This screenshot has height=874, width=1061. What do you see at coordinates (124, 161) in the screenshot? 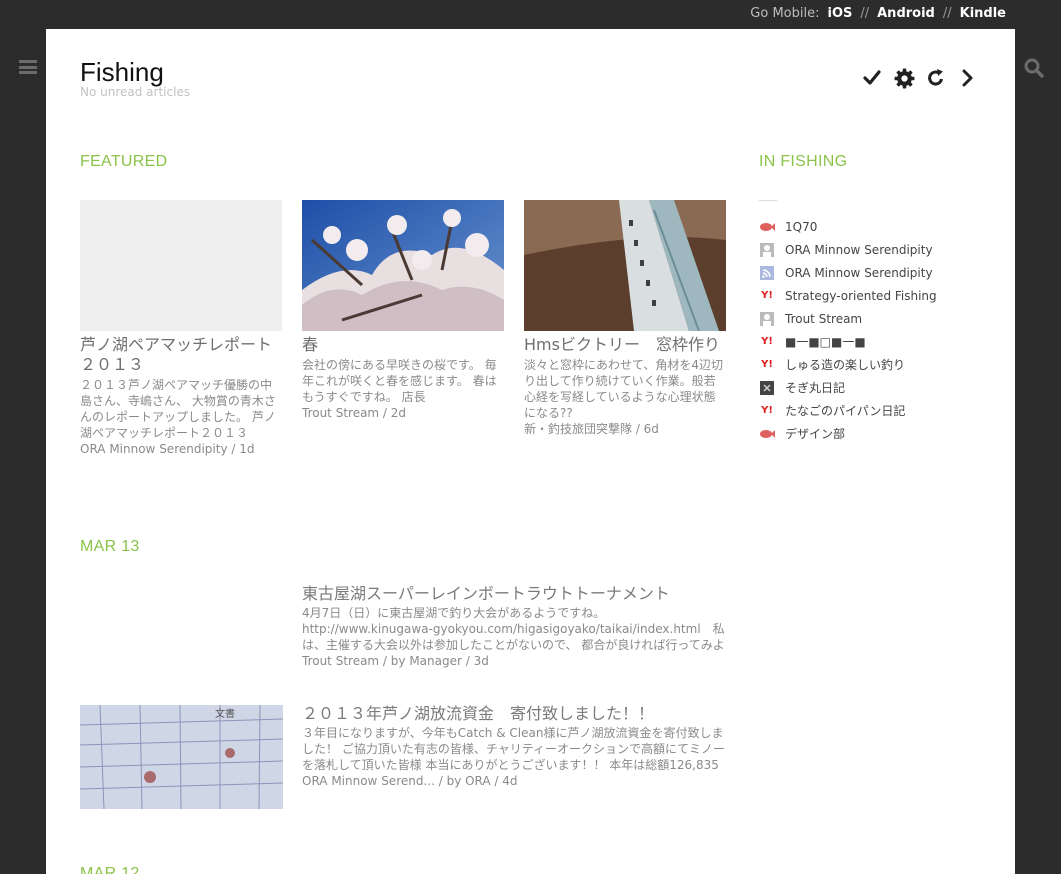
I see `featured-heading: FEATURED` at bounding box center [124, 161].